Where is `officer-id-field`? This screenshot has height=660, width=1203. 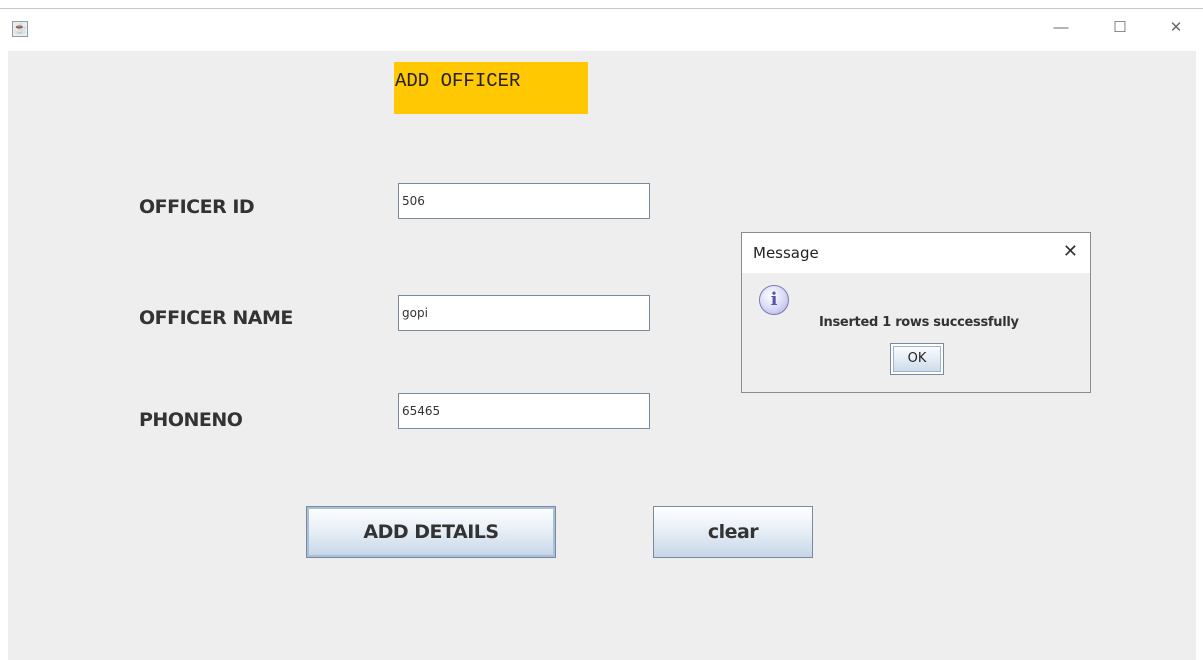 officer-id-field is located at coordinates (524, 201).